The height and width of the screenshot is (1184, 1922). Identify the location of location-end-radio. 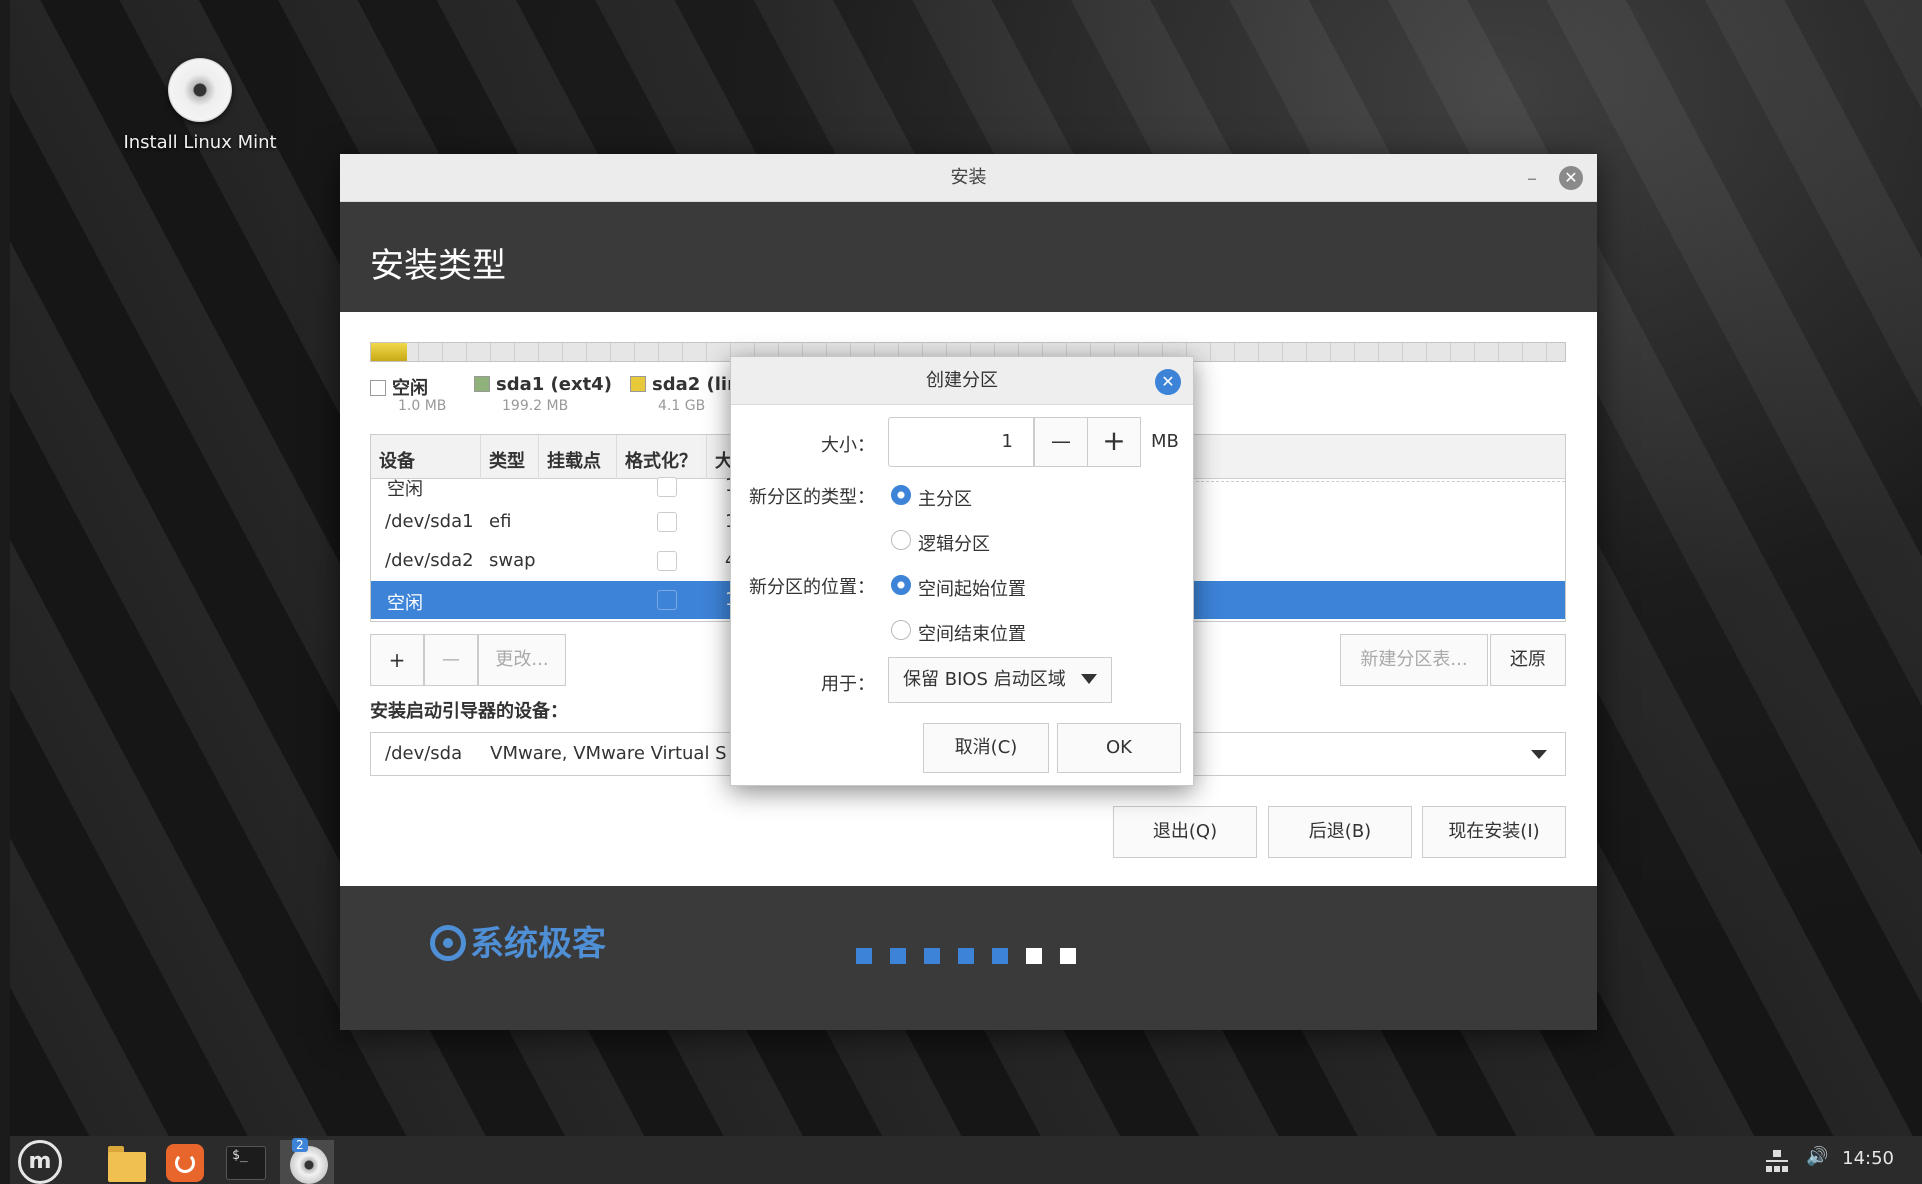
(901, 630).